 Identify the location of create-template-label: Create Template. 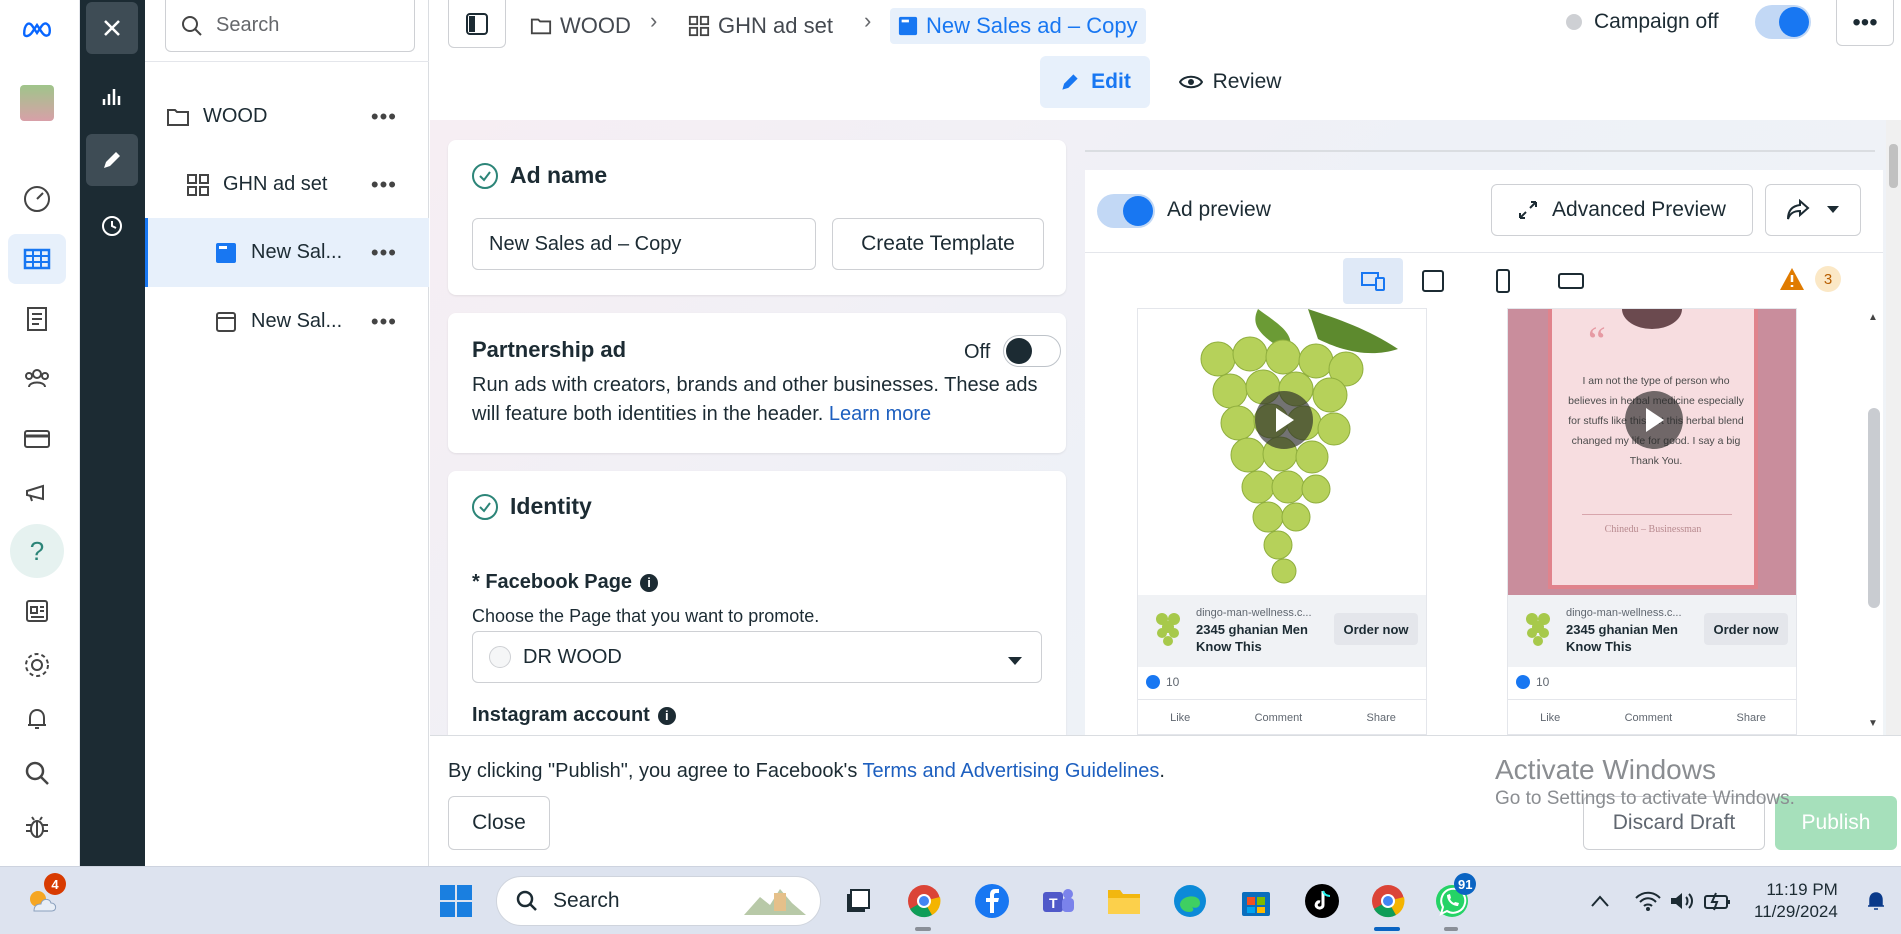
(938, 243).